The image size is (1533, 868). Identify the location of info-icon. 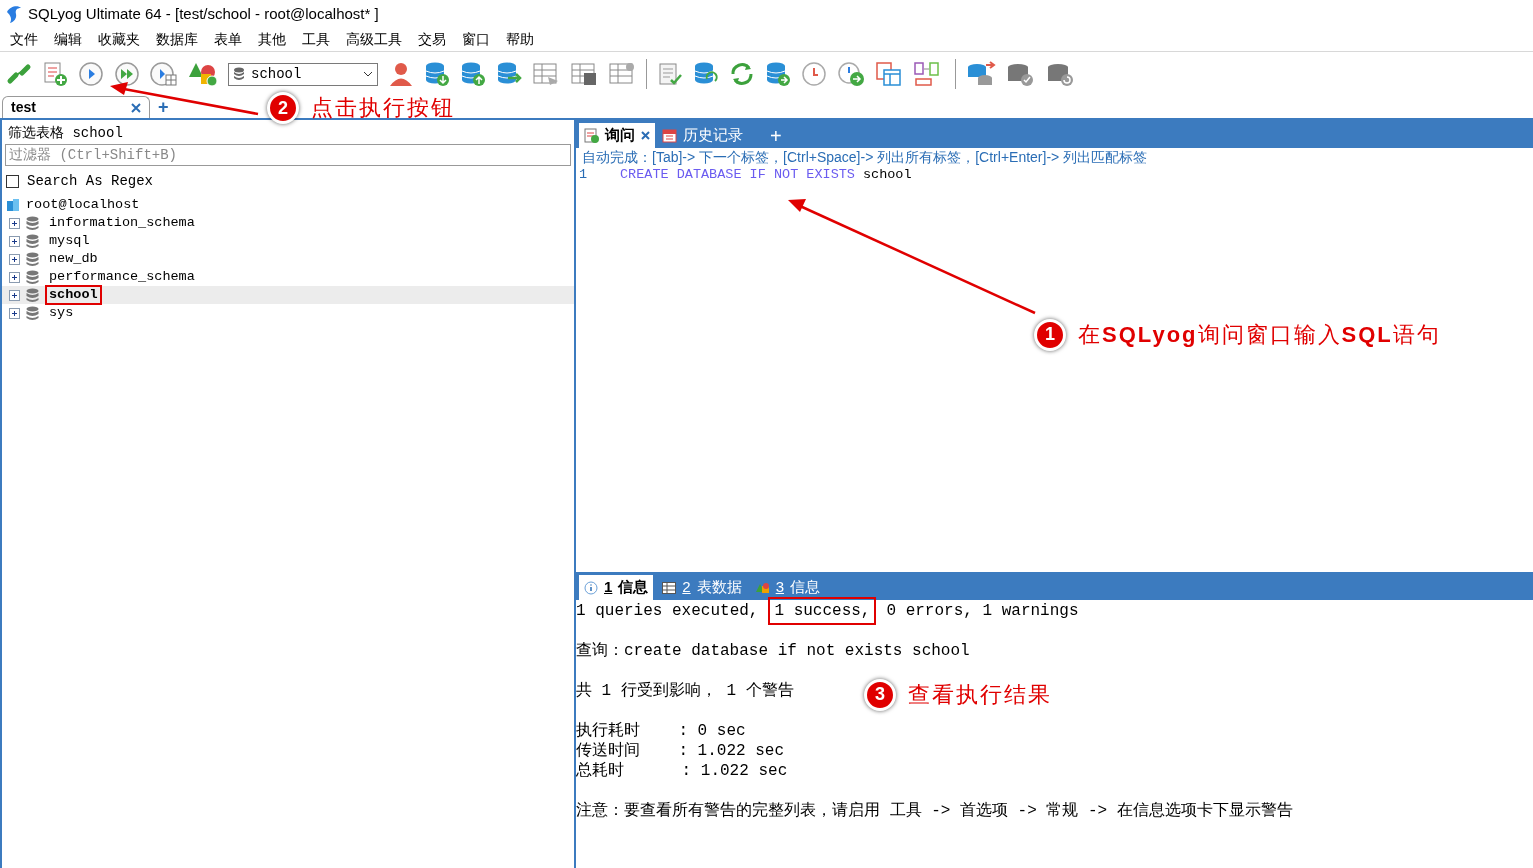
(591, 587).